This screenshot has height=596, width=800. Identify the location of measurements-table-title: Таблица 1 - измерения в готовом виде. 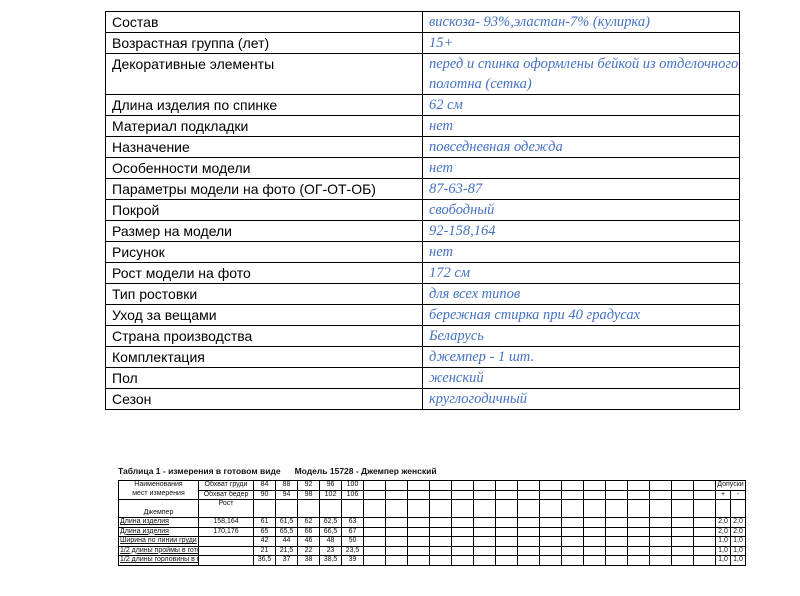
(199, 471).